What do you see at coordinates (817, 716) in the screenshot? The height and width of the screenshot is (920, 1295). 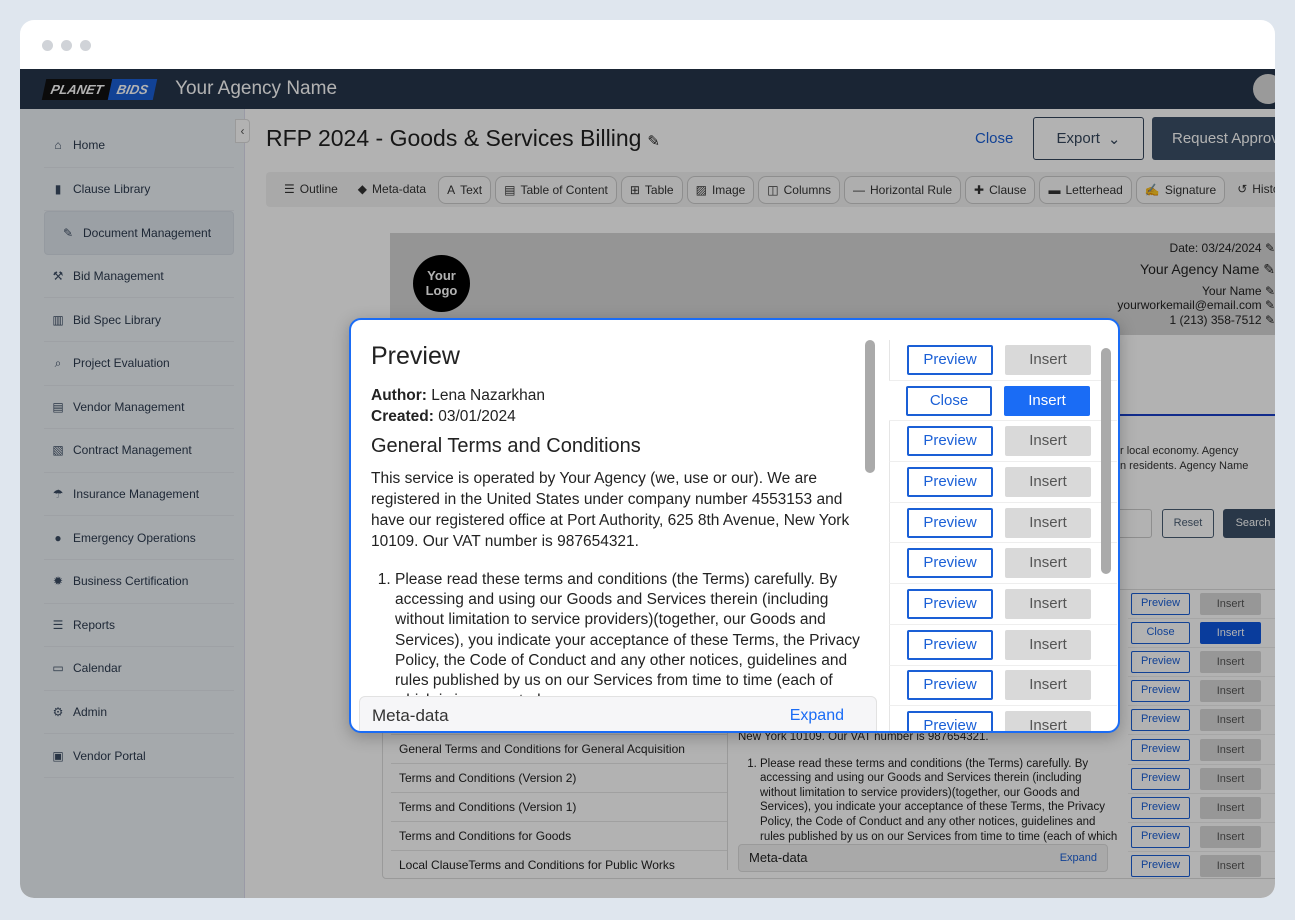 I see `expand-link: Expand` at bounding box center [817, 716].